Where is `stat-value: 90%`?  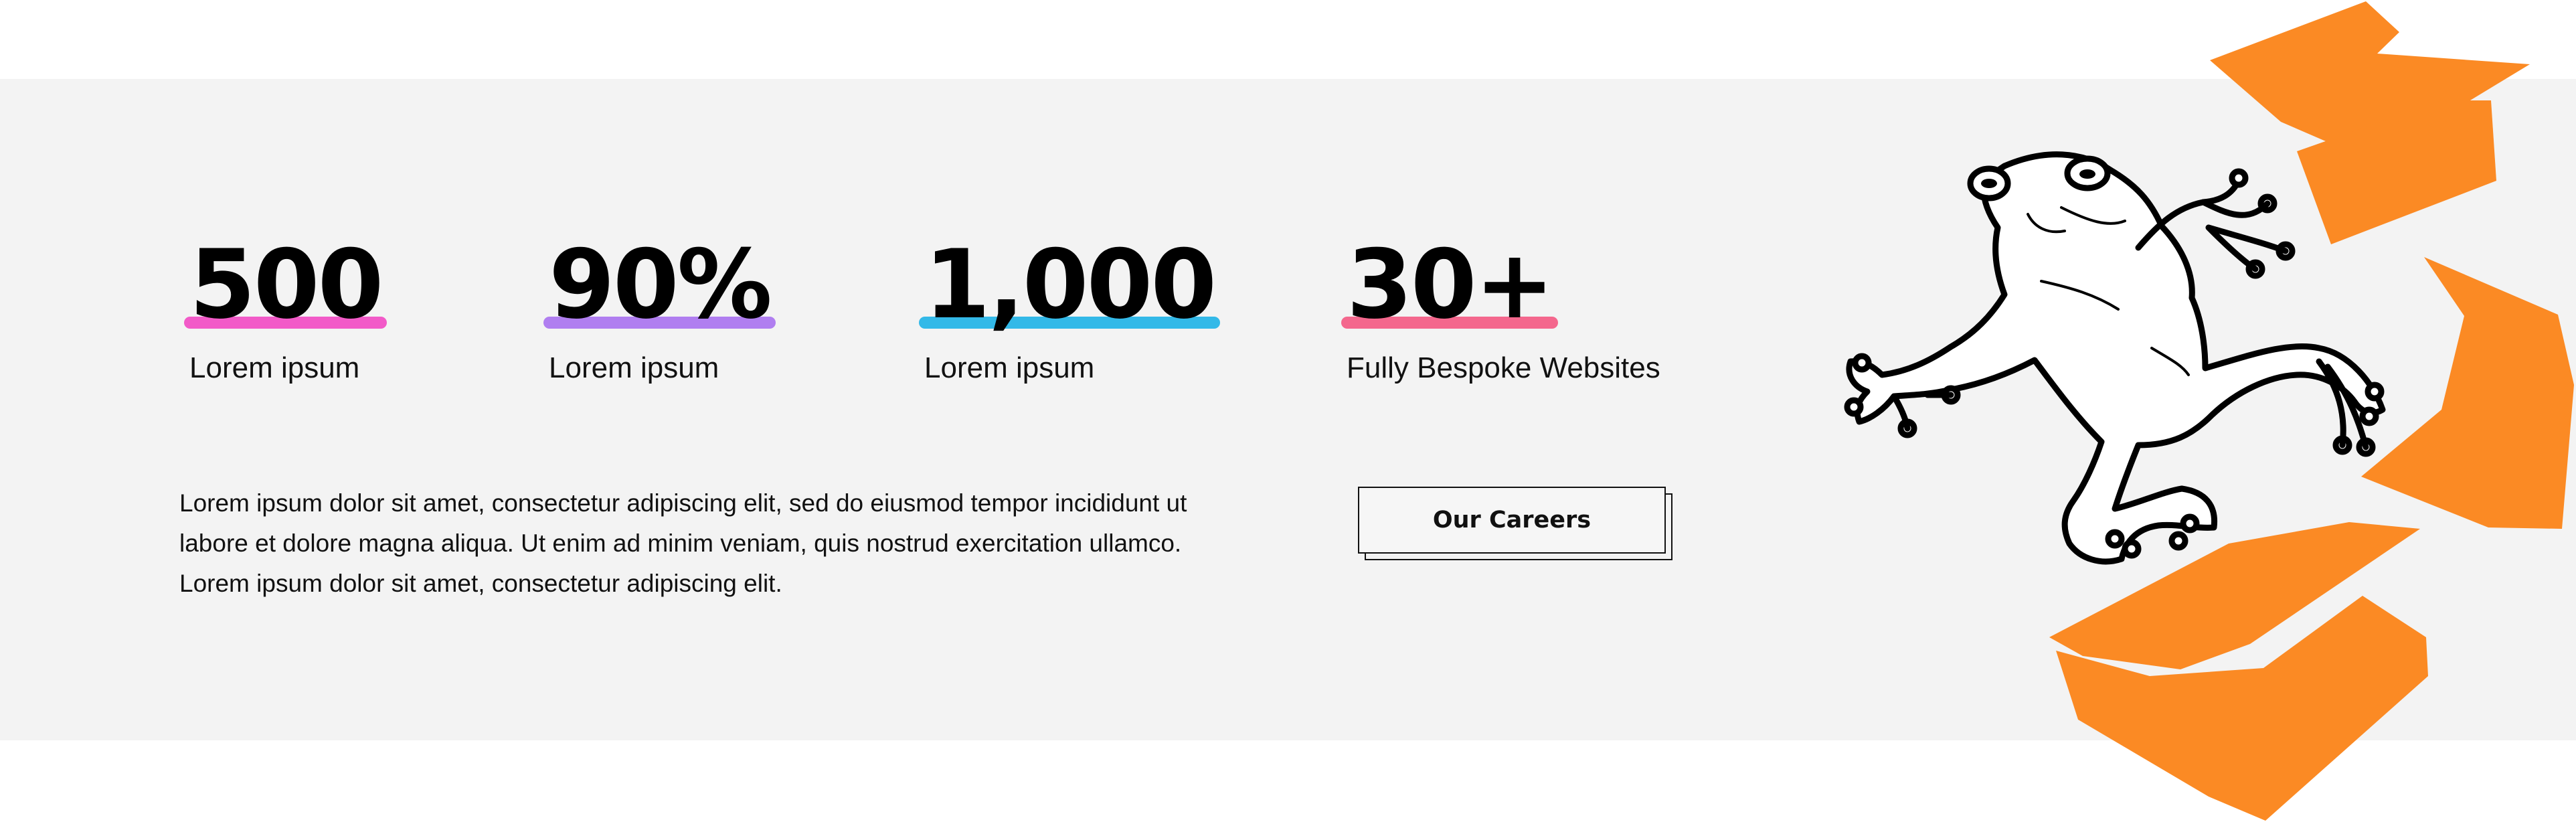
stat-value: 90% is located at coordinates (660, 285).